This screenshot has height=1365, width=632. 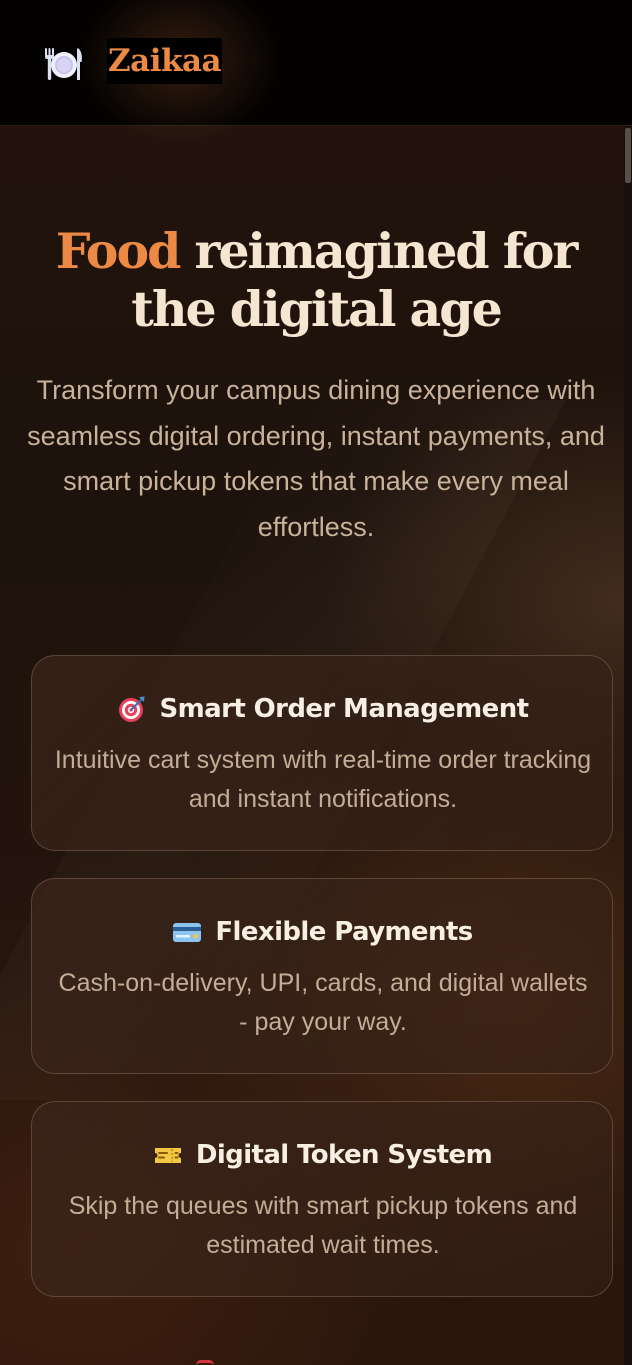 I want to click on hero-title-rest: reimagined for the digital age, so click(x=354, y=280).